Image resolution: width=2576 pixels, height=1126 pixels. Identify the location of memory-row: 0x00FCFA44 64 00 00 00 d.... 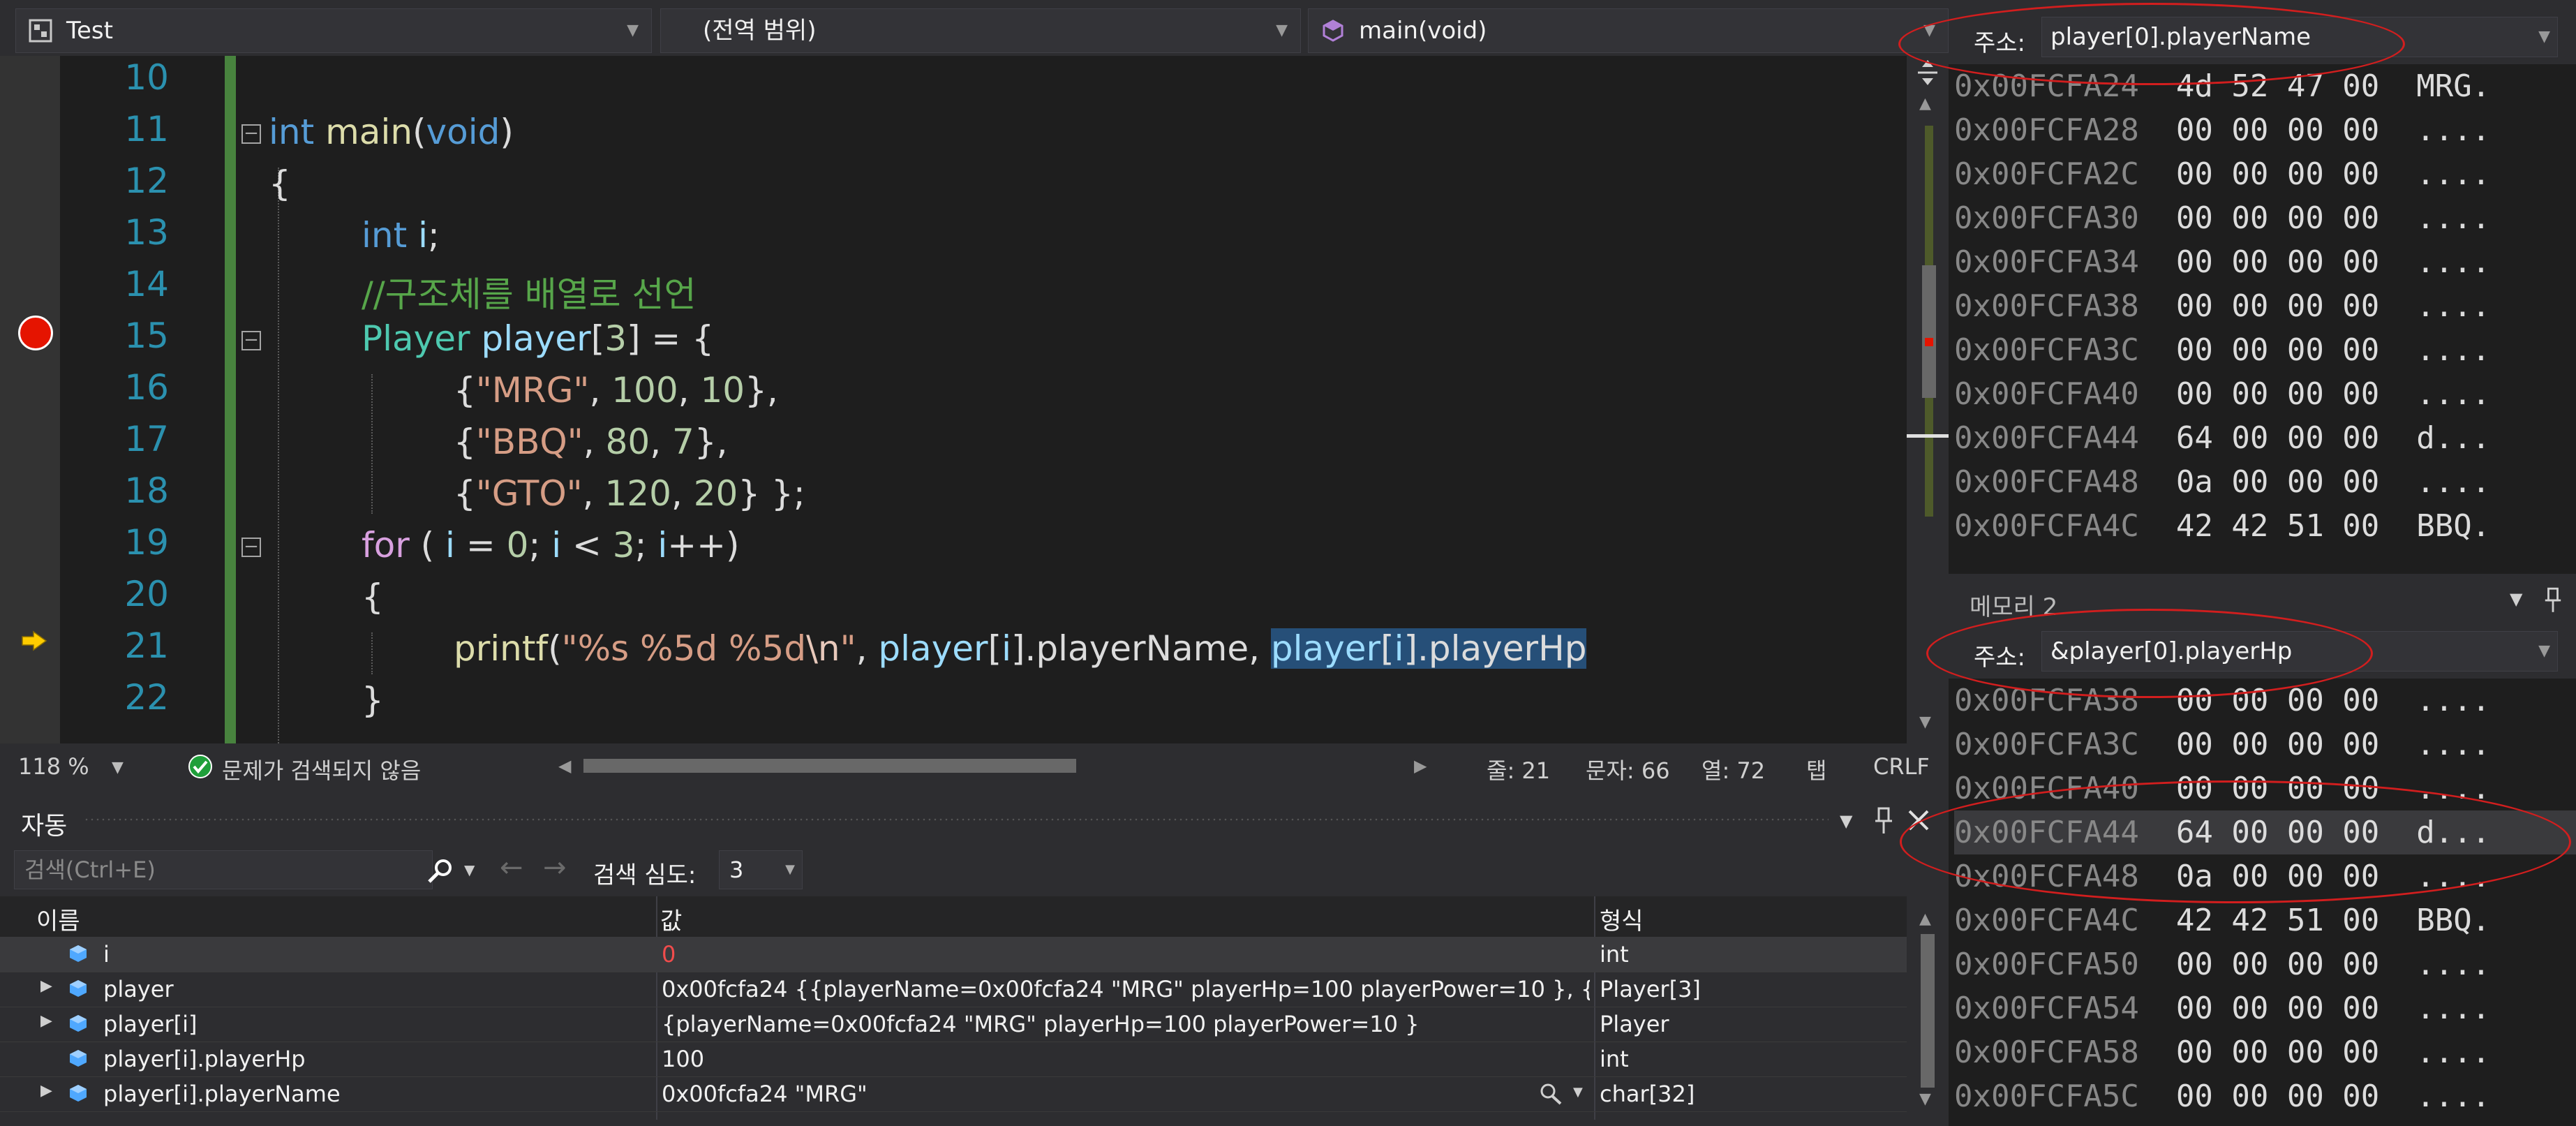
(2265, 438).